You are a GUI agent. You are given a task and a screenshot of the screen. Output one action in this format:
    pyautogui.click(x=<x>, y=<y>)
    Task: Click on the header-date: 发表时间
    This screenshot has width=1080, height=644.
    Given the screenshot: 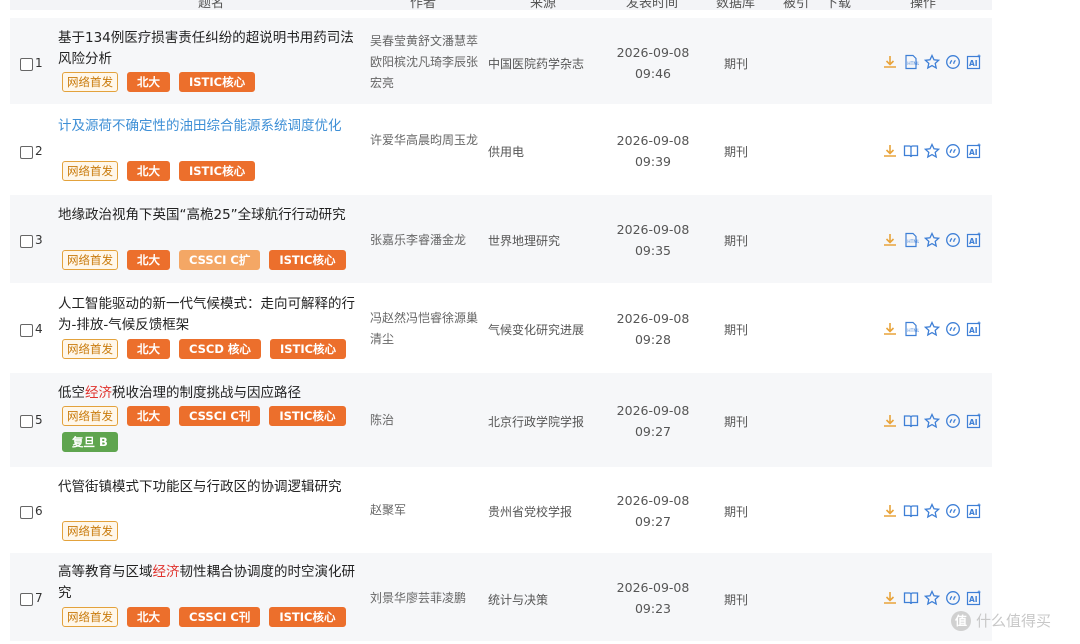 What is the action you would take?
    pyautogui.click(x=652, y=5)
    